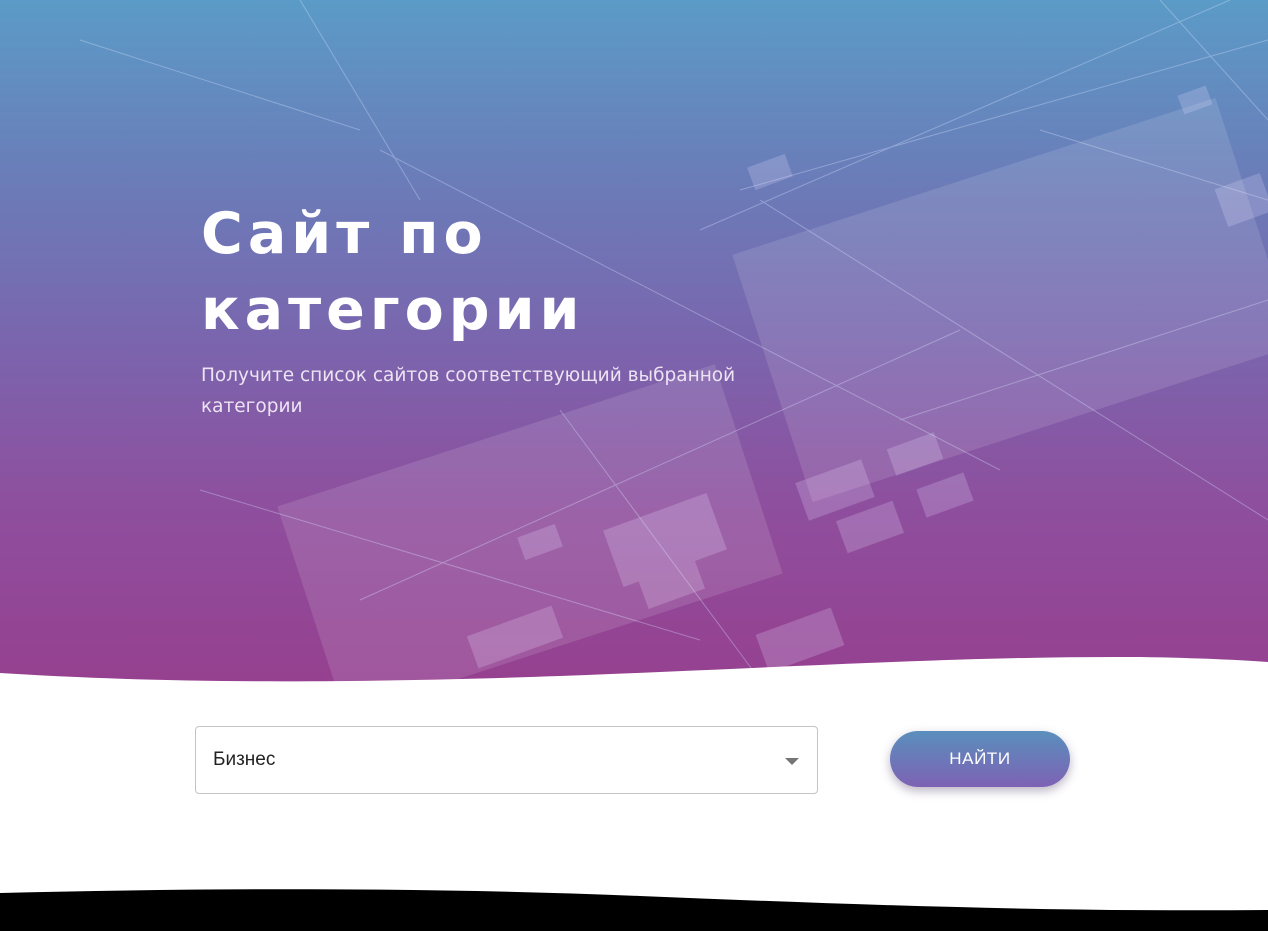  What do you see at coordinates (634, 683) in the screenshot?
I see `hero-wave-divider` at bounding box center [634, 683].